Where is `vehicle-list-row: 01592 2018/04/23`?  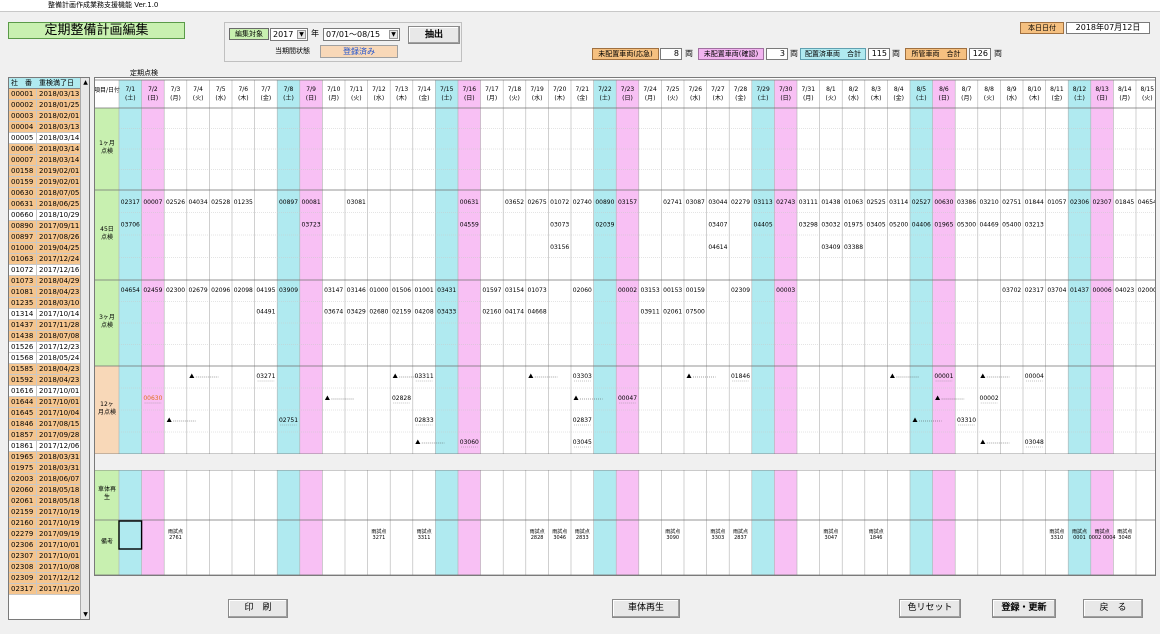
vehicle-list-row: 01592 2018/04/23 is located at coordinates (49, 380).